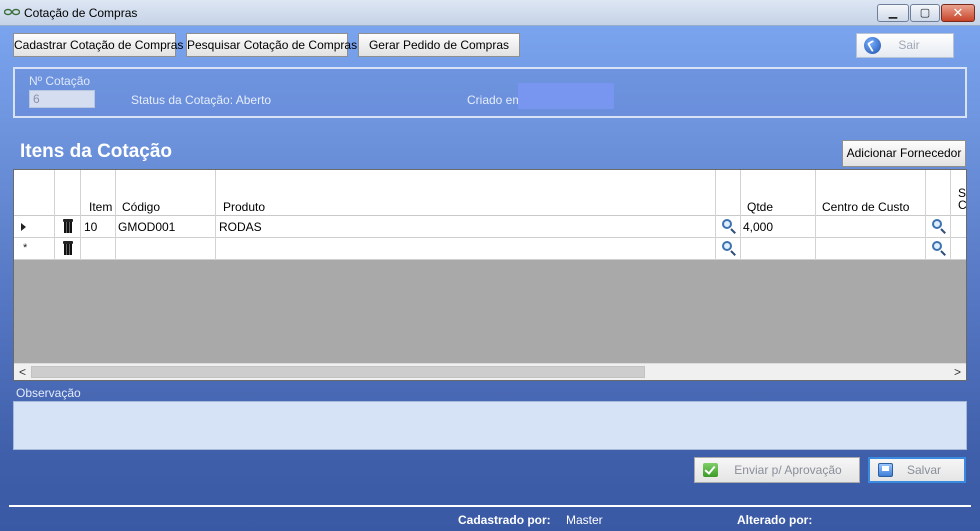  I want to click on horizontal-scrollbar: < >, so click(490, 371).